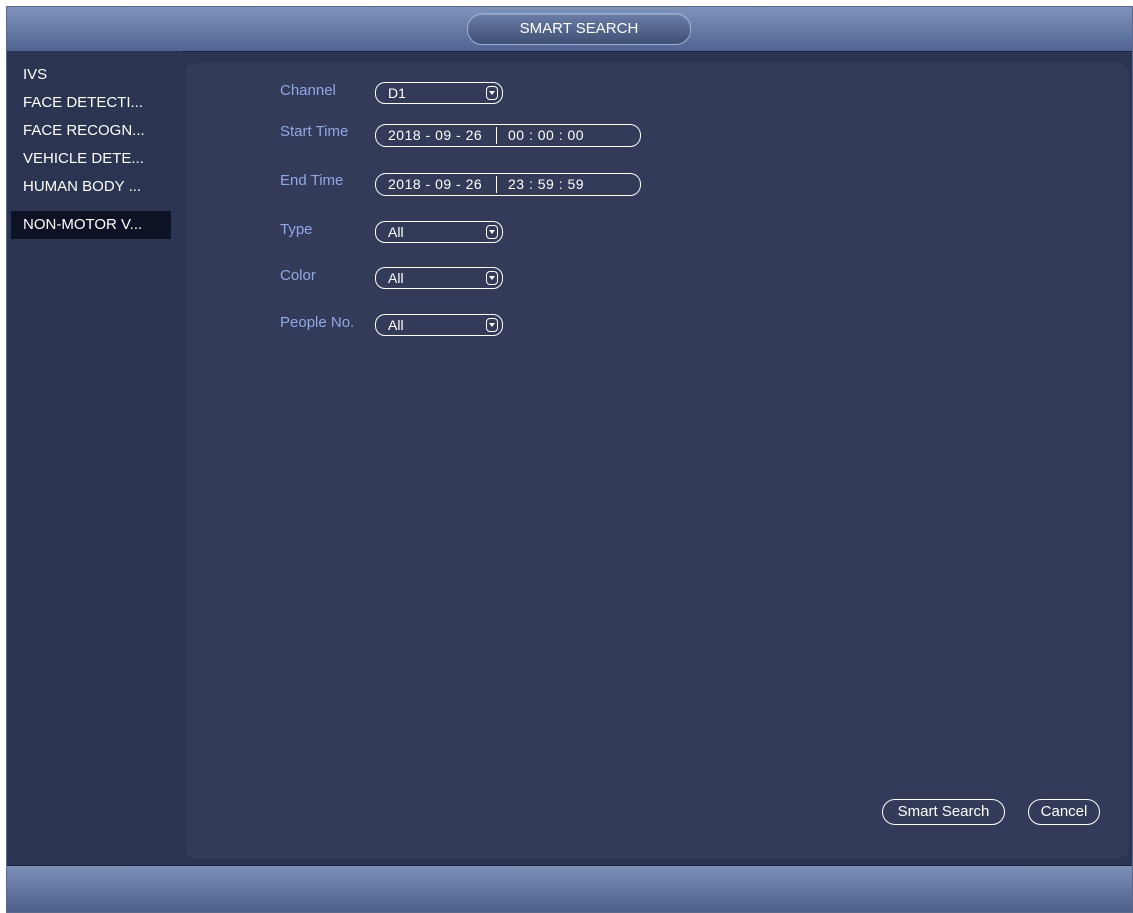  I want to click on title-bar: SMART SEARCH, so click(569, 29).